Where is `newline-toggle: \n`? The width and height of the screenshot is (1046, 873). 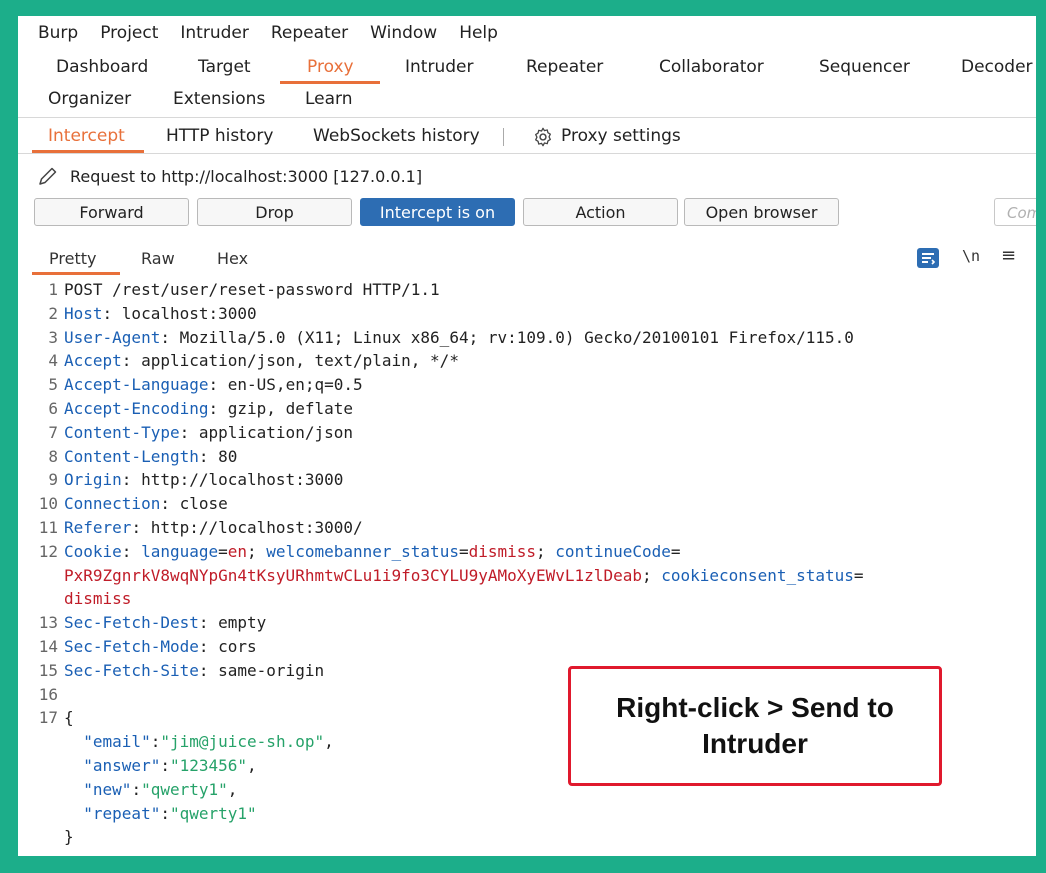 newline-toggle: \n is located at coordinates (971, 256).